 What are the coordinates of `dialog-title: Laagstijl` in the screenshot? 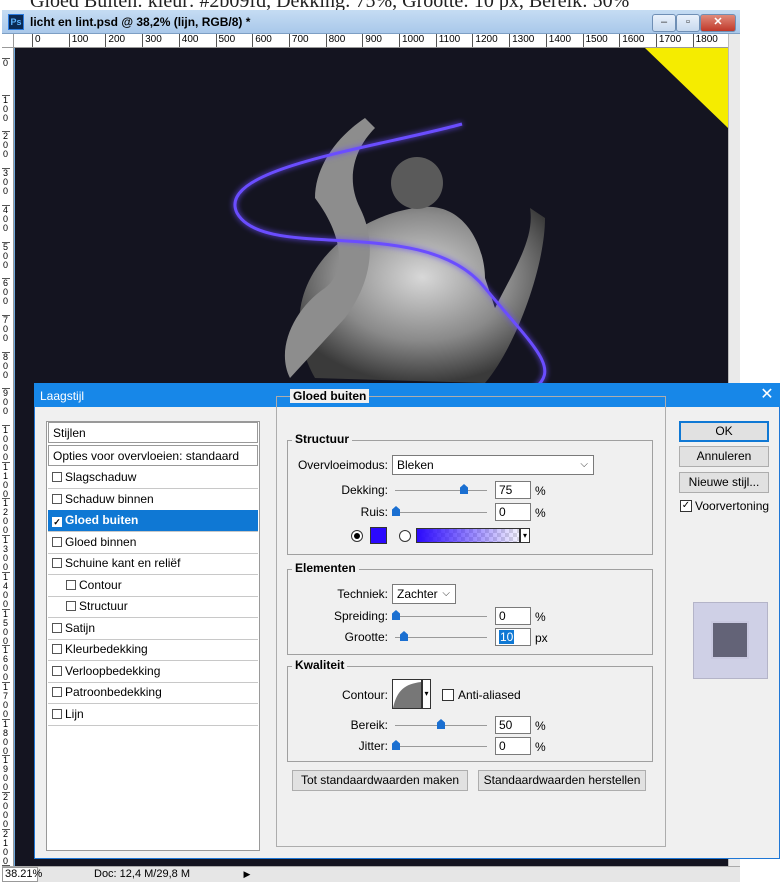 It's located at (62, 396).